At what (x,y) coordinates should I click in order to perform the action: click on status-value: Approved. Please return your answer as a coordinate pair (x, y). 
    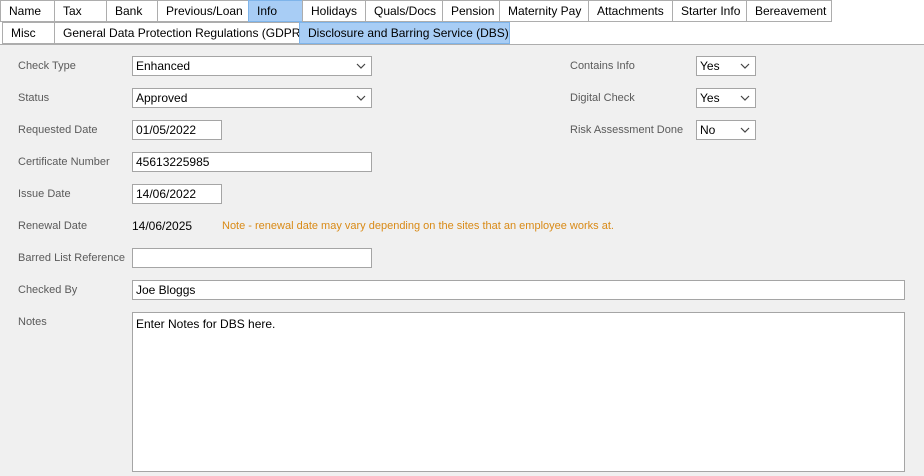
    Looking at the image, I should click on (162, 98).